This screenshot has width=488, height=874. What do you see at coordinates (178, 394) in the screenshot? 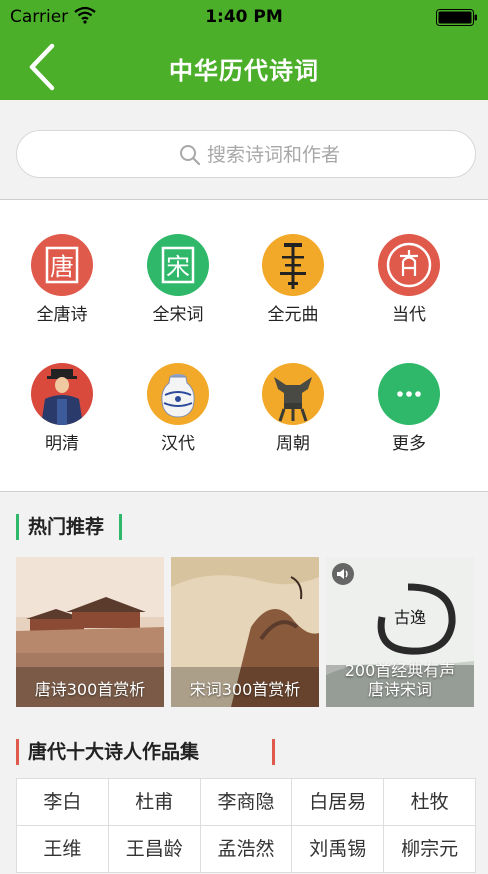
I see `vase-icon` at bounding box center [178, 394].